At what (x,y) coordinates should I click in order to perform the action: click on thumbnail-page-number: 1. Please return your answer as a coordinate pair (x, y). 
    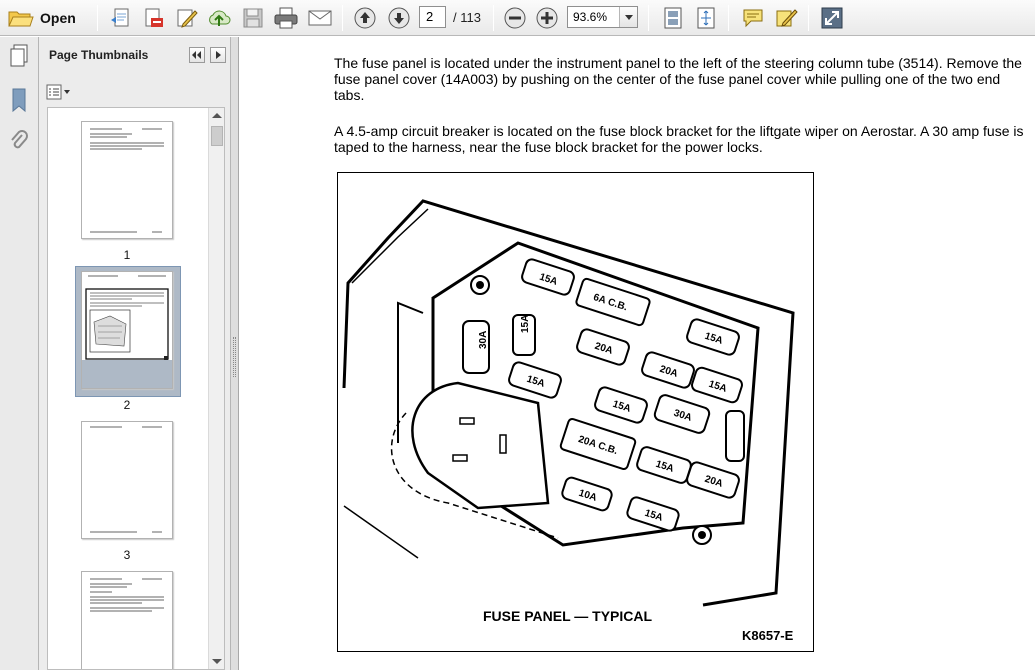
    Looking at the image, I should click on (127, 255).